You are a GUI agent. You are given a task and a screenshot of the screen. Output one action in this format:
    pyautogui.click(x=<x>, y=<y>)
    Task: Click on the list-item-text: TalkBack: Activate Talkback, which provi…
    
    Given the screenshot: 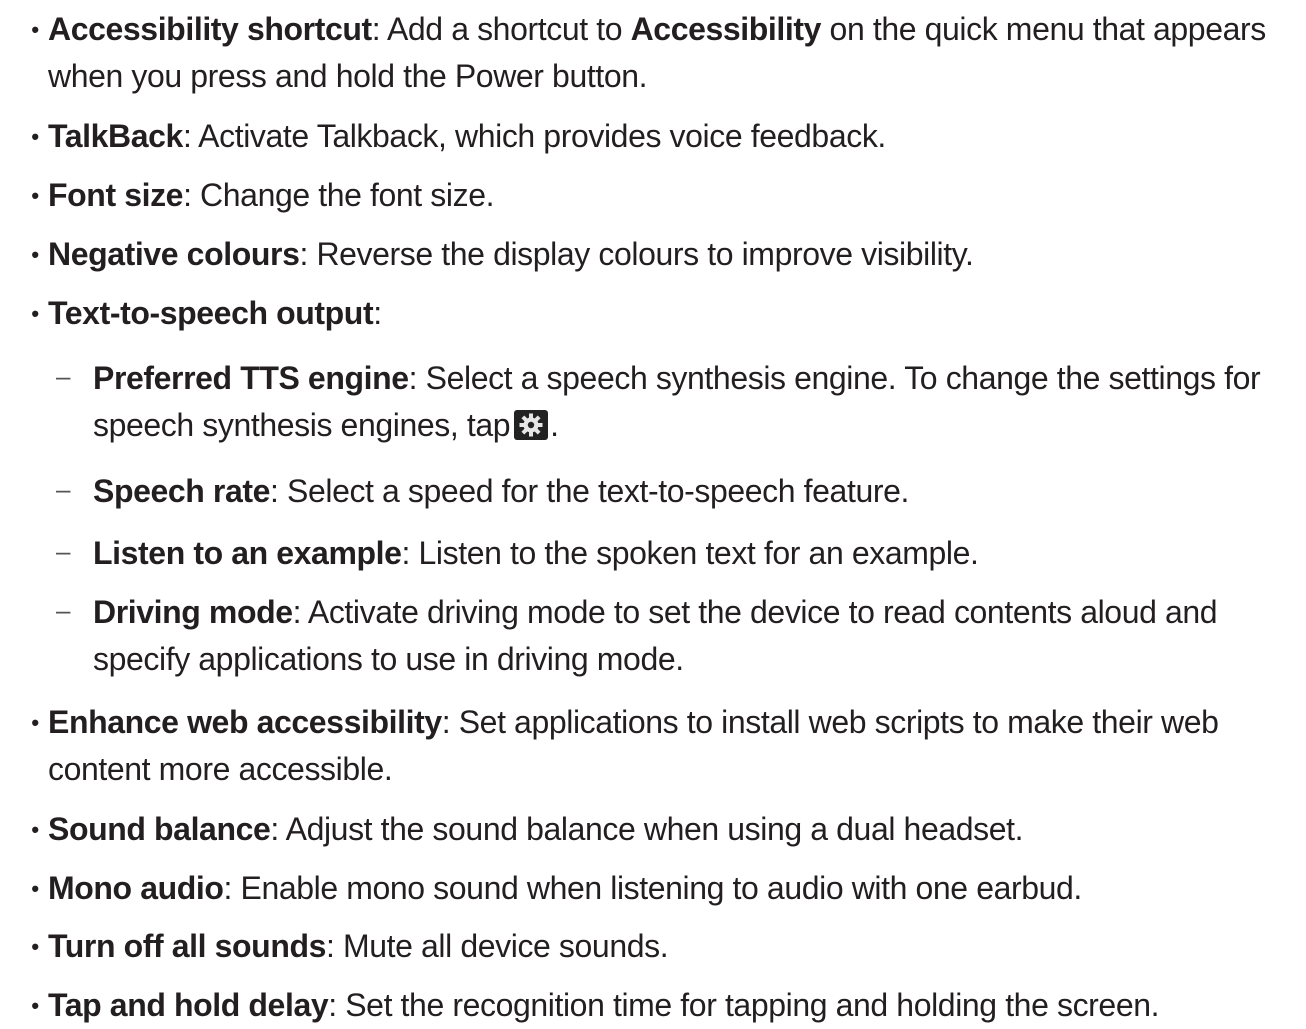 What is the action you would take?
    pyautogui.click(x=467, y=136)
    